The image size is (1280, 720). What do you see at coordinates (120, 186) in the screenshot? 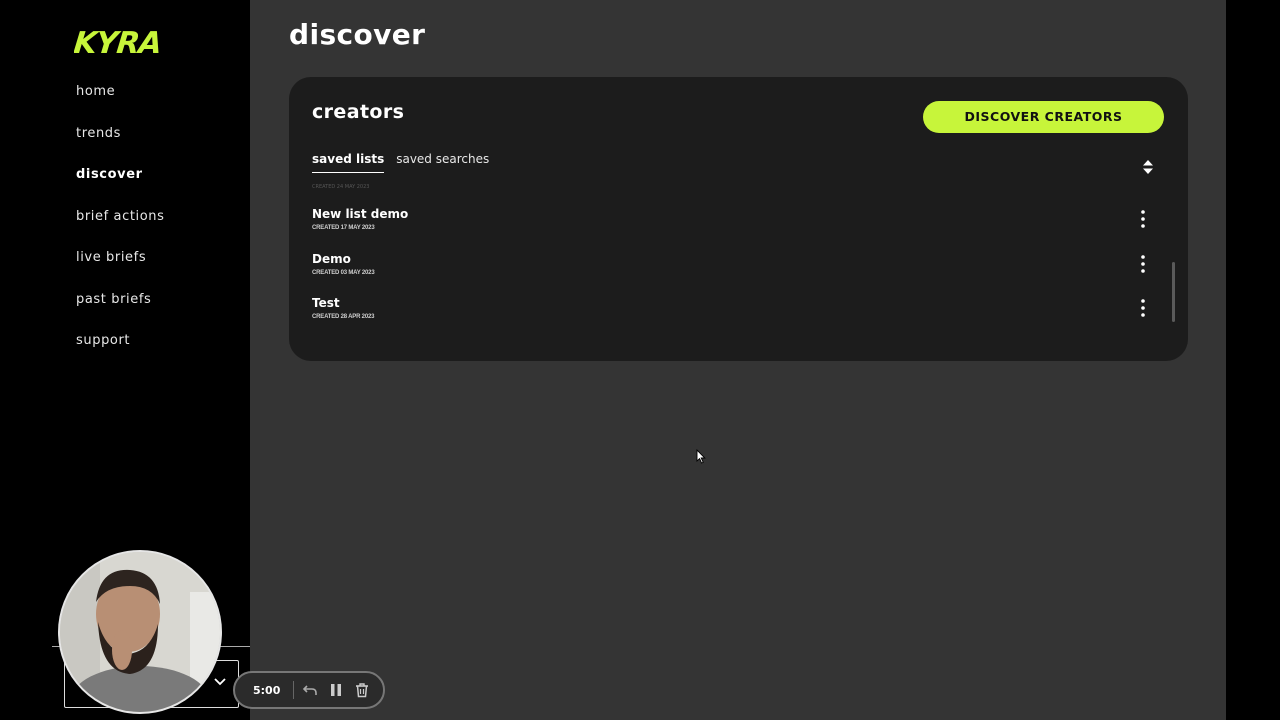
I see `nav-item-discover: discover` at bounding box center [120, 186].